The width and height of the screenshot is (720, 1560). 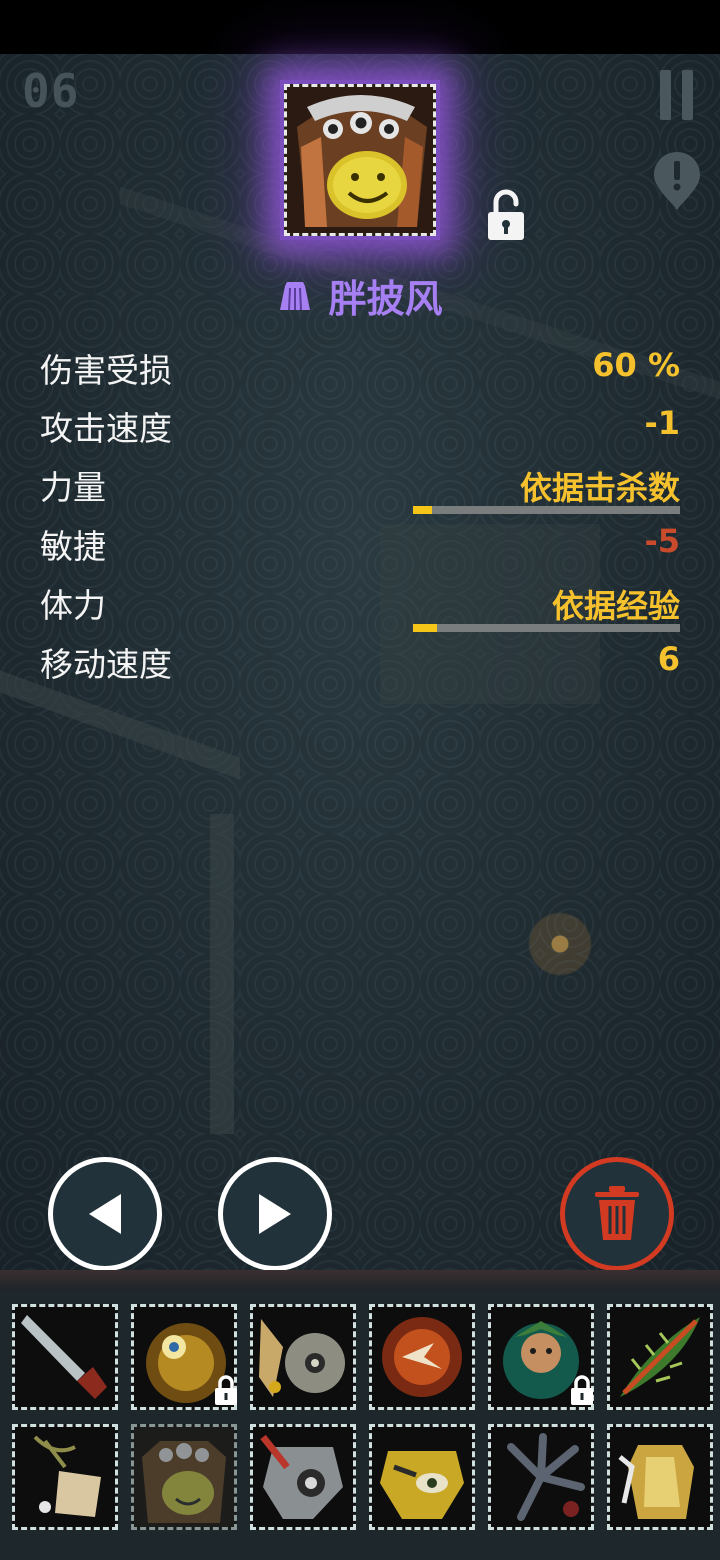 What do you see at coordinates (106, 428) in the screenshot?
I see `stat-label: 攻击速度` at bounding box center [106, 428].